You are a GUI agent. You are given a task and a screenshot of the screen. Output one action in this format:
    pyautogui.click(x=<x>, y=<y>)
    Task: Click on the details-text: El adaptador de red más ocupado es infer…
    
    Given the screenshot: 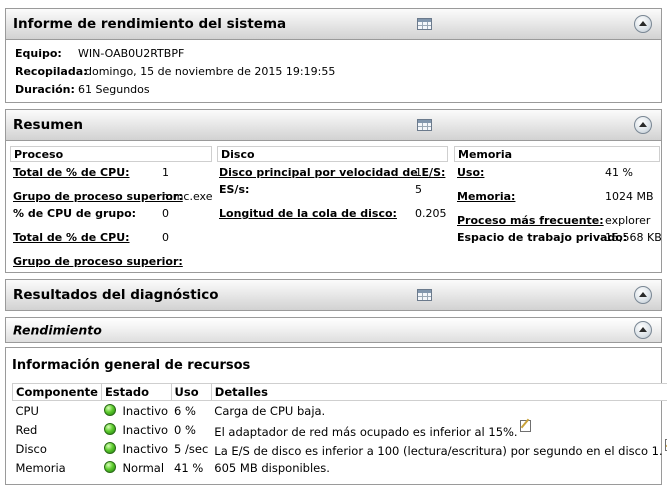 What is the action you would take?
    pyautogui.click(x=366, y=432)
    